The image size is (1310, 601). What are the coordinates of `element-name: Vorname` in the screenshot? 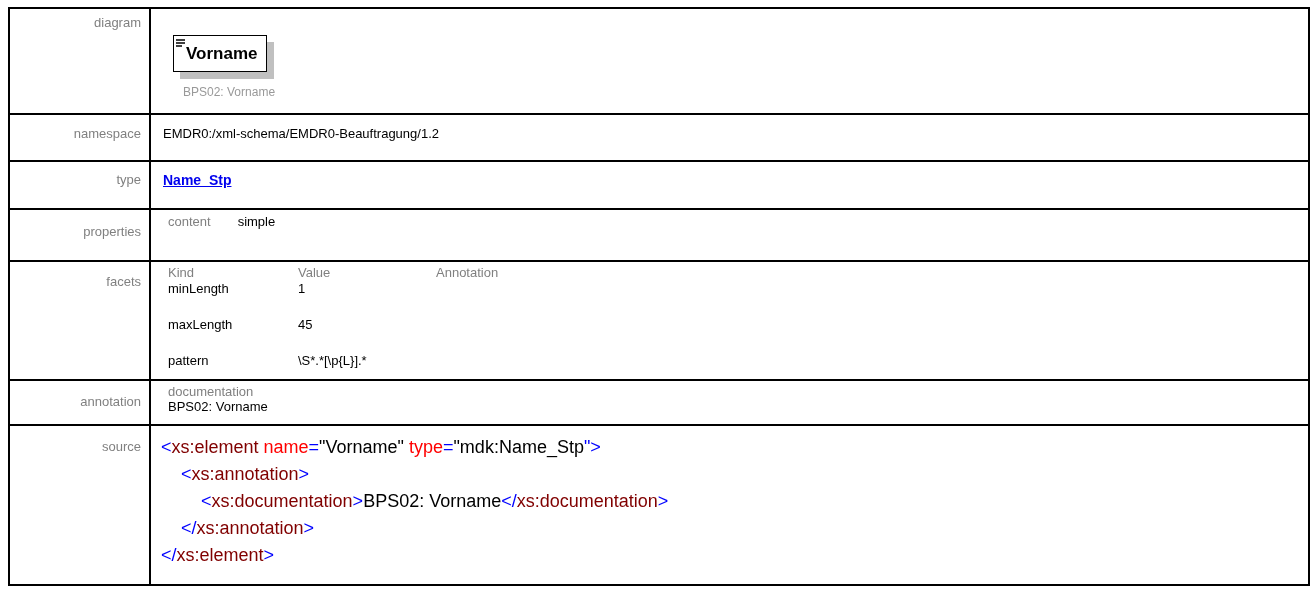 It's located at (222, 53).